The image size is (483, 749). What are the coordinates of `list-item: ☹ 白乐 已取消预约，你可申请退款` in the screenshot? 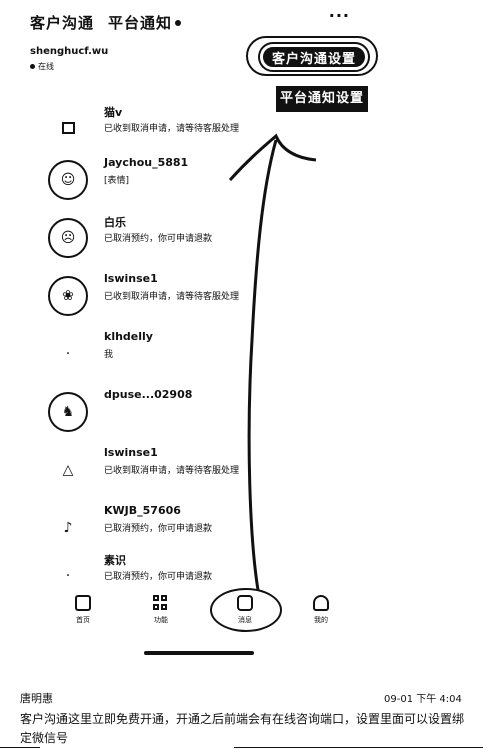 It's located at (192, 237).